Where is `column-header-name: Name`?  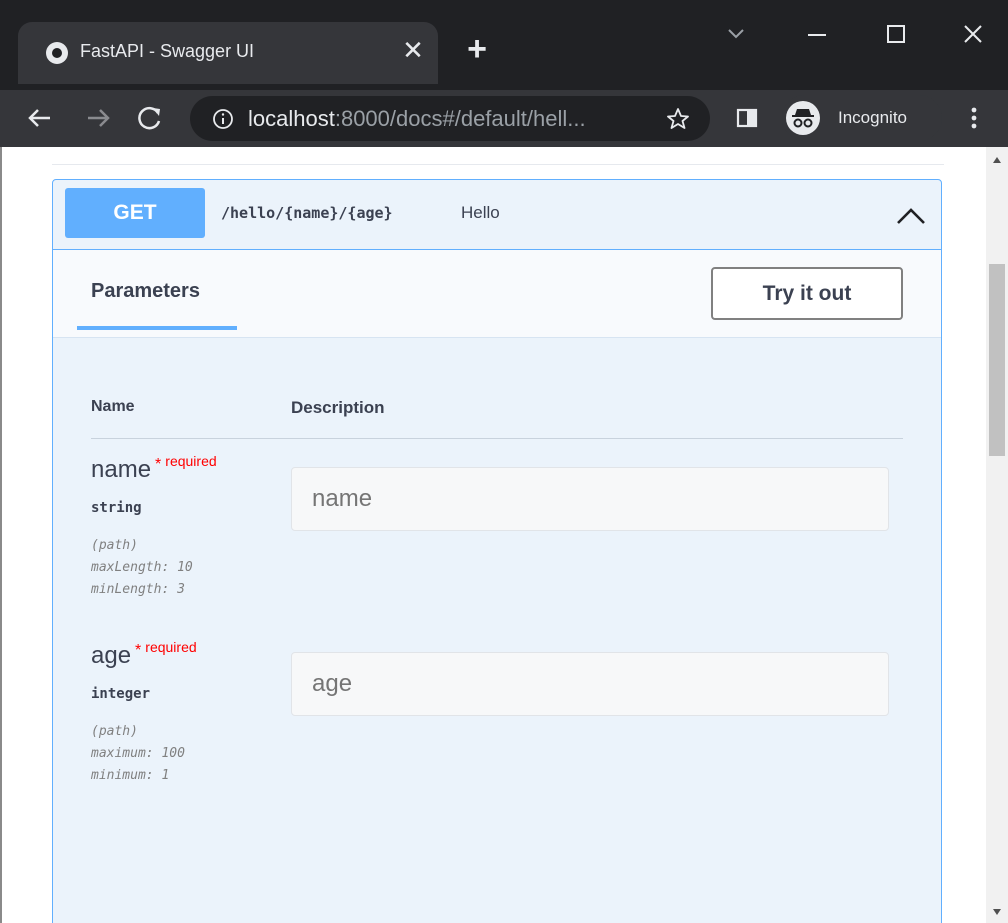 column-header-name: Name is located at coordinates (113, 406).